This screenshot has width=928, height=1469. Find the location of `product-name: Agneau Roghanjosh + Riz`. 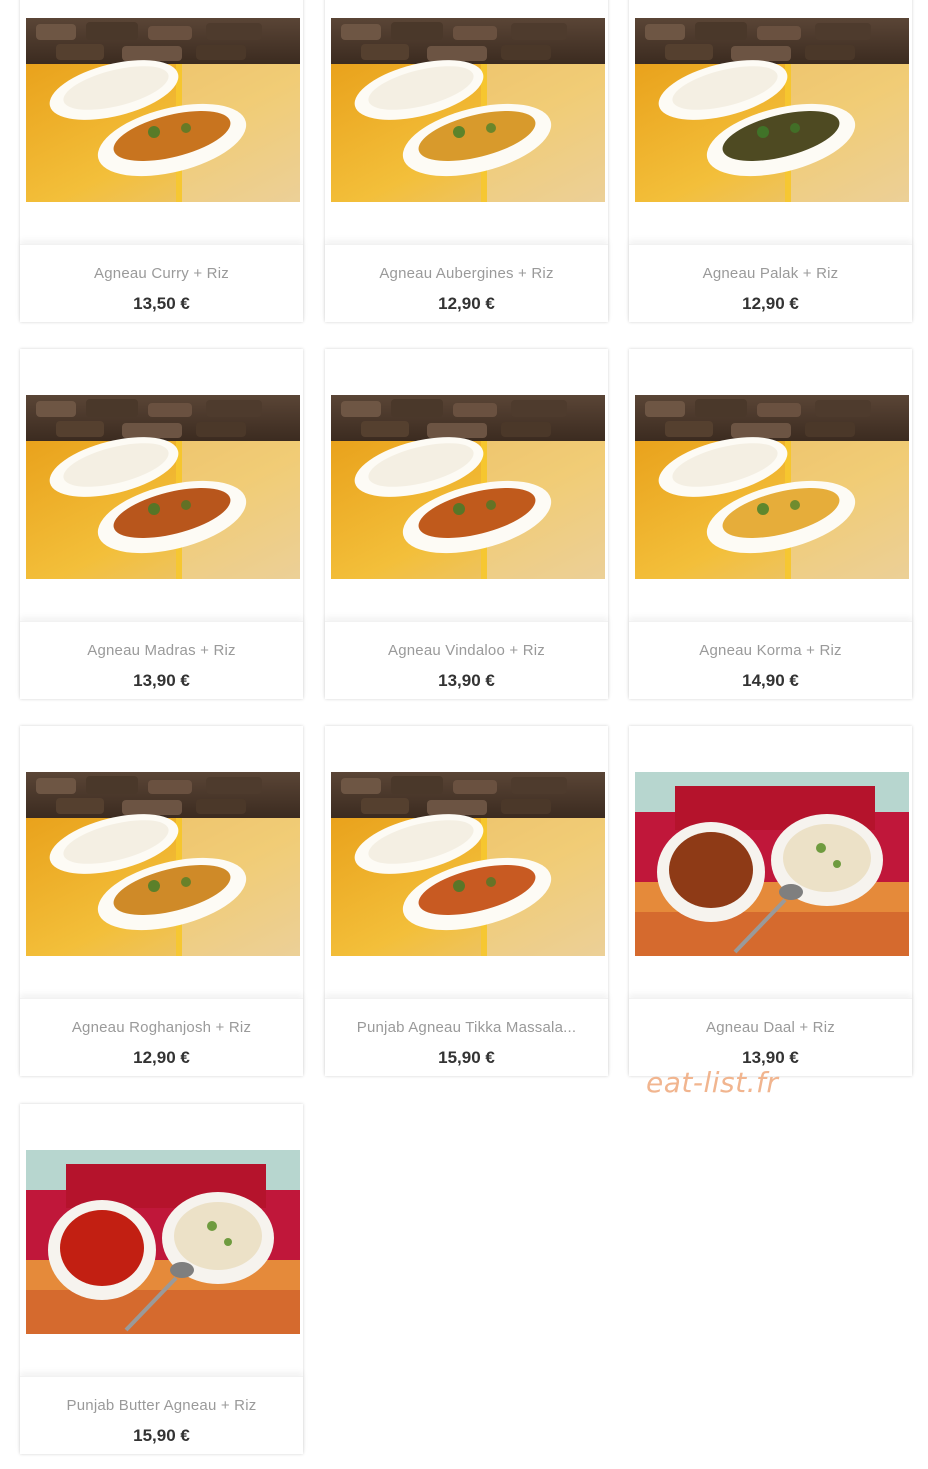

product-name: Agneau Roghanjosh + Riz is located at coordinates (161, 1027).